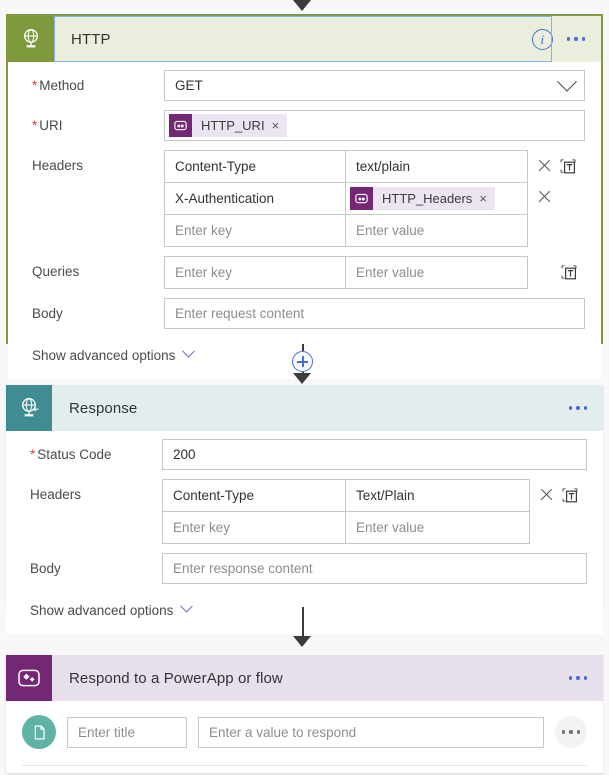  I want to click on show-advanced-options-response: Show advanced options, so click(304, 606).